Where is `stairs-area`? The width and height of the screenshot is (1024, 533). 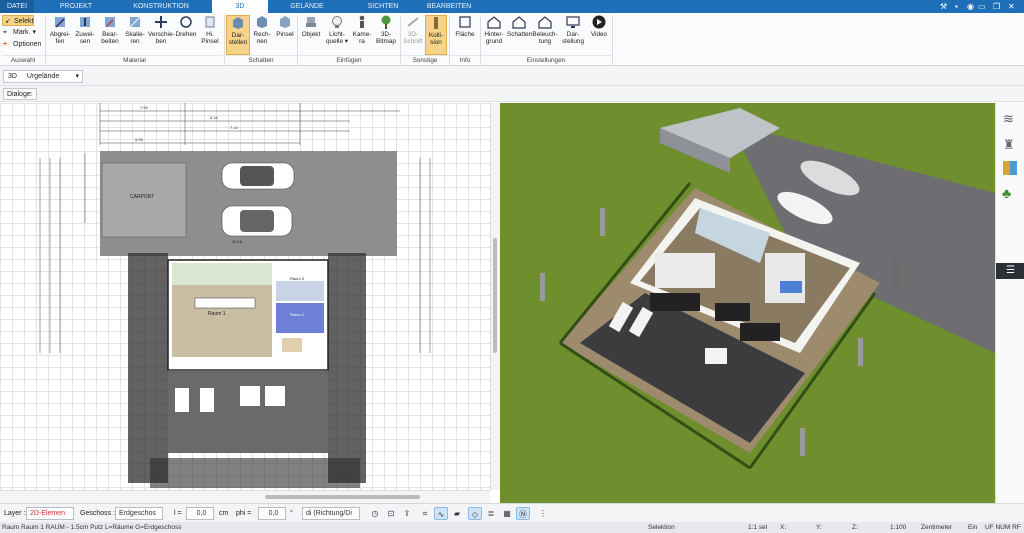
stairs-area is located at coordinates (222, 274).